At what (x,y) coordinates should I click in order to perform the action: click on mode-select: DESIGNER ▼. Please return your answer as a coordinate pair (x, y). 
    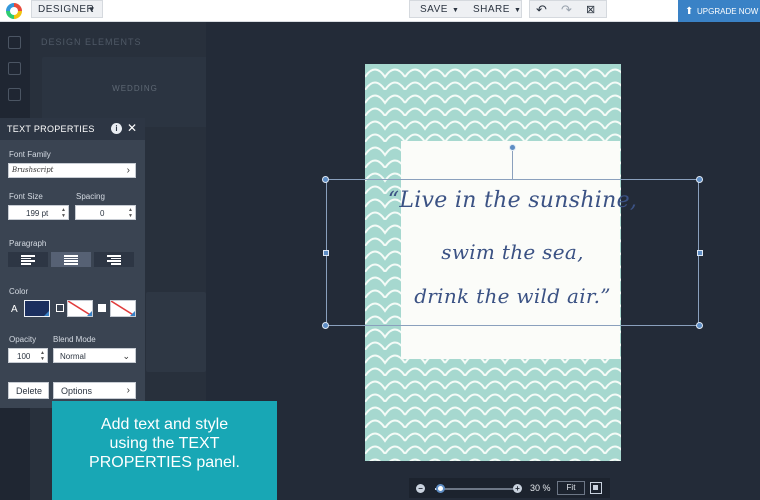
    Looking at the image, I should click on (67, 9).